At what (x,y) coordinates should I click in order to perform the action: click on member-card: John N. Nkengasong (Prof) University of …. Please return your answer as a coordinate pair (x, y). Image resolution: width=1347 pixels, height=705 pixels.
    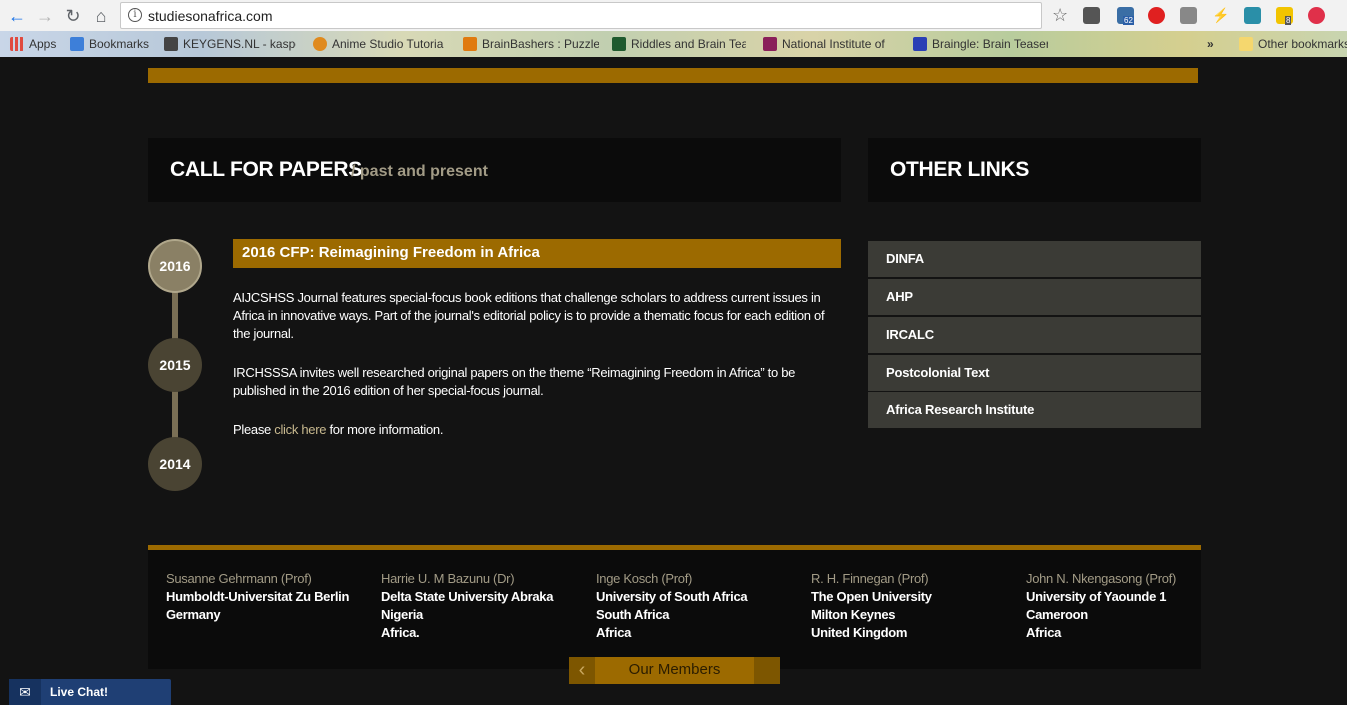
    Looking at the image, I should click on (1126, 606).